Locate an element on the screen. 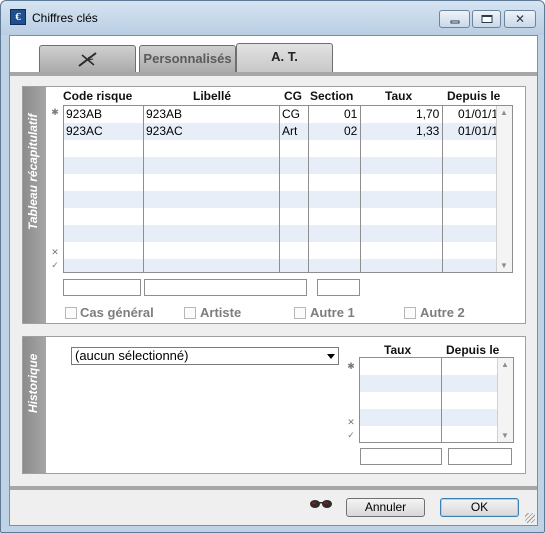 The width and height of the screenshot is (545, 533). chevron-down-icon is located at coordinates (331, 356).